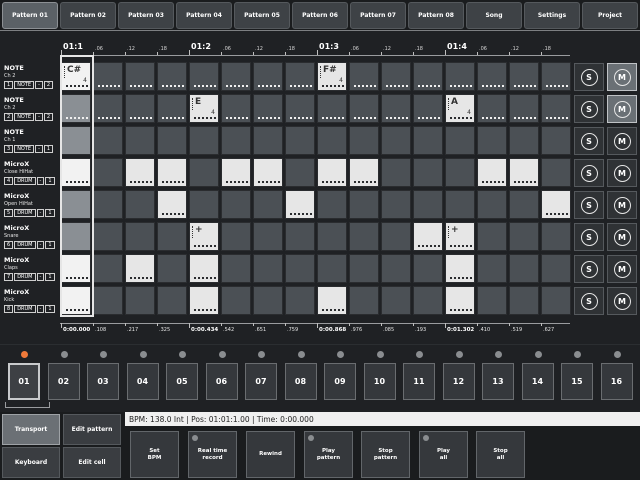 This screenshot has height=480, width=640. What do you see at coordinates (142, 381) in the screenshot?
I see `pattern-button: 04` at bounding box center [142, 381].